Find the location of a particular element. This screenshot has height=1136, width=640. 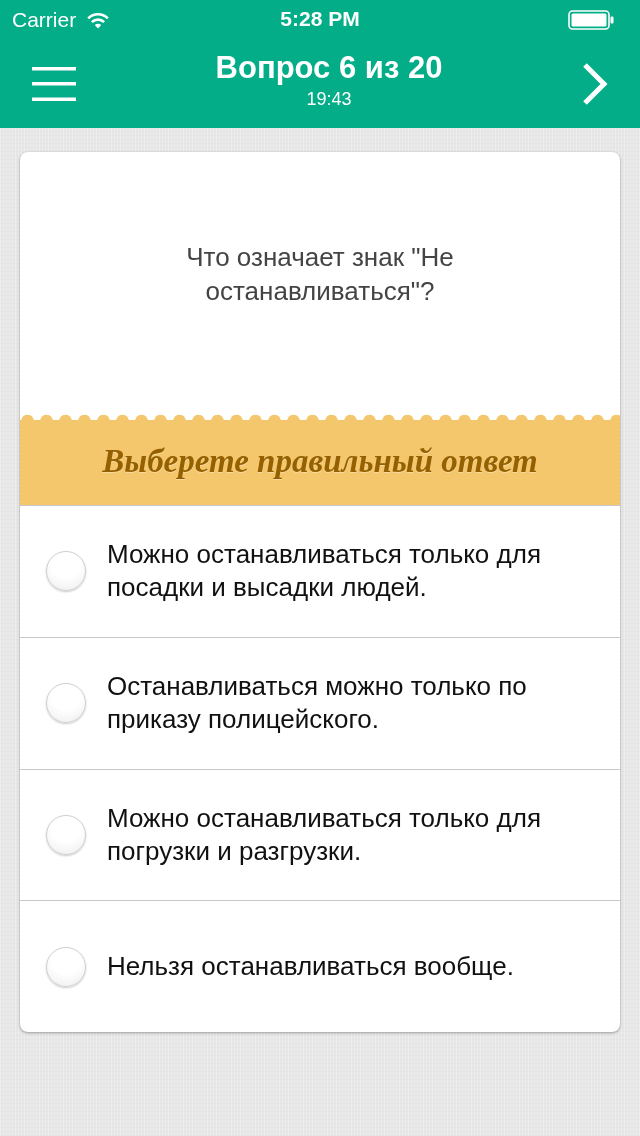

answer-text: Нельзя останавливаться вообще. is located at coordinates (310, 967).